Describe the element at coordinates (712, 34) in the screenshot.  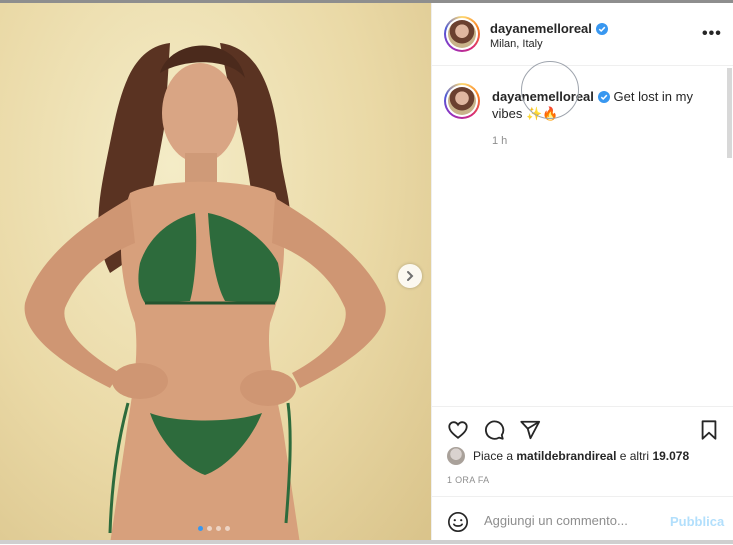
I see `more-options-icon: •••` at that location.